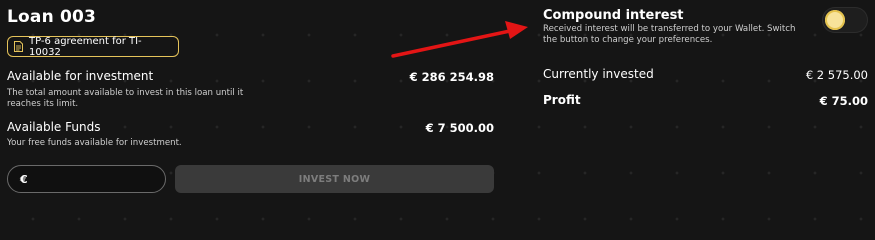  I want to click on compound-interest-title: Compound interest, so click(613, 15).